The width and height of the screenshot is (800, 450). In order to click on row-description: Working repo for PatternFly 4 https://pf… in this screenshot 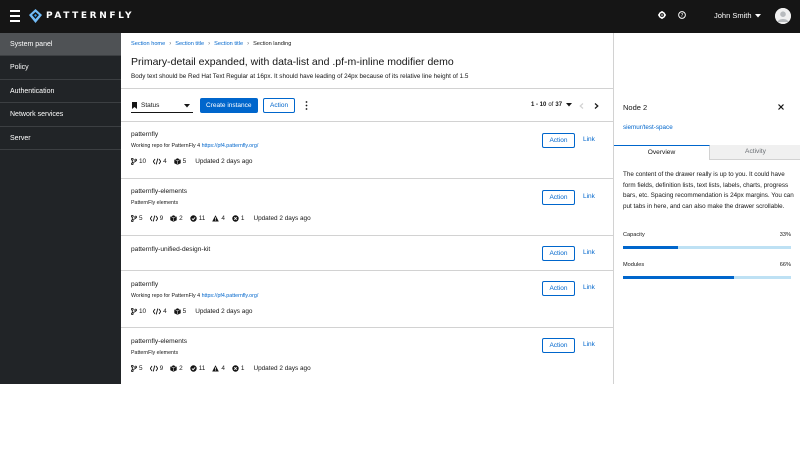, I will do `click(195, 146)`.